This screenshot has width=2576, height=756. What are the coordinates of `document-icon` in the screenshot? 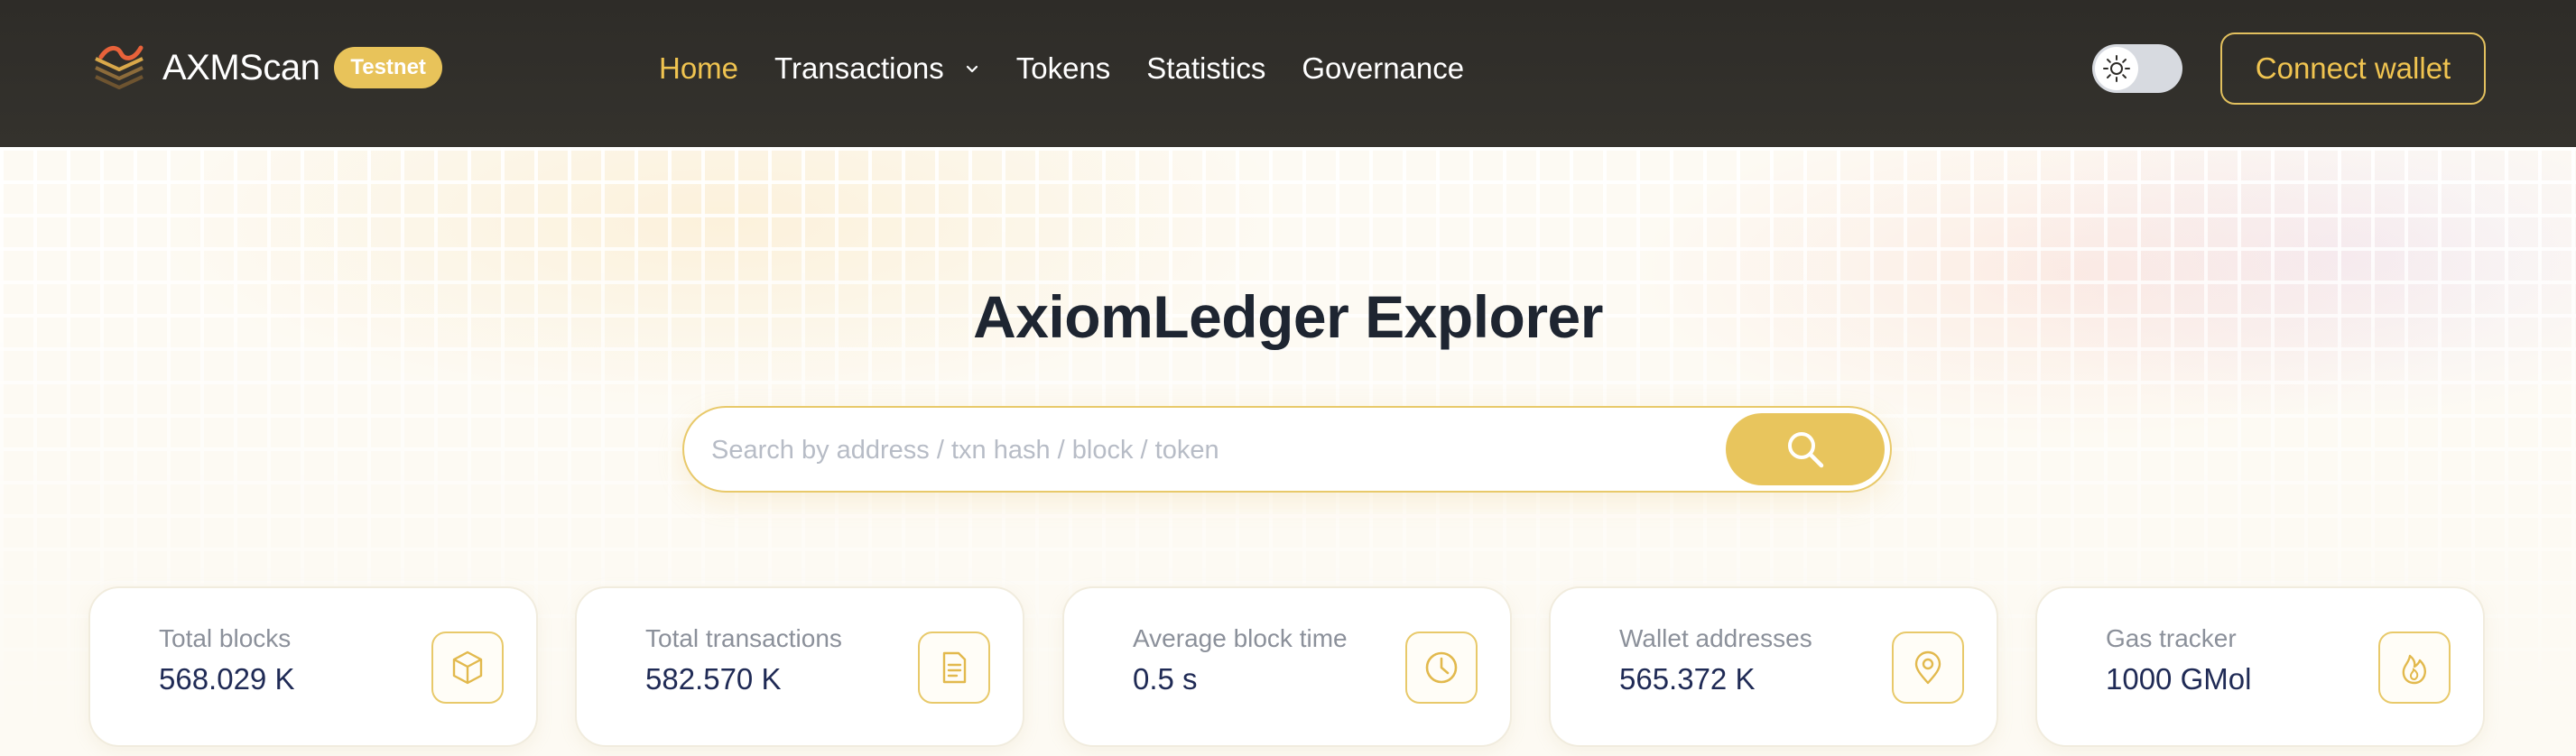 It's located at (955, 667).